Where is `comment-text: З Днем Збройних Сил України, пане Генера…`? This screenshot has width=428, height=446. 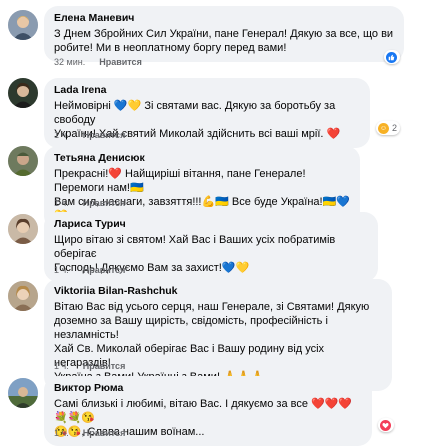 comment-text: З Днем Збройних Сил України, пане Генера… is located at coordinates (224, 41).